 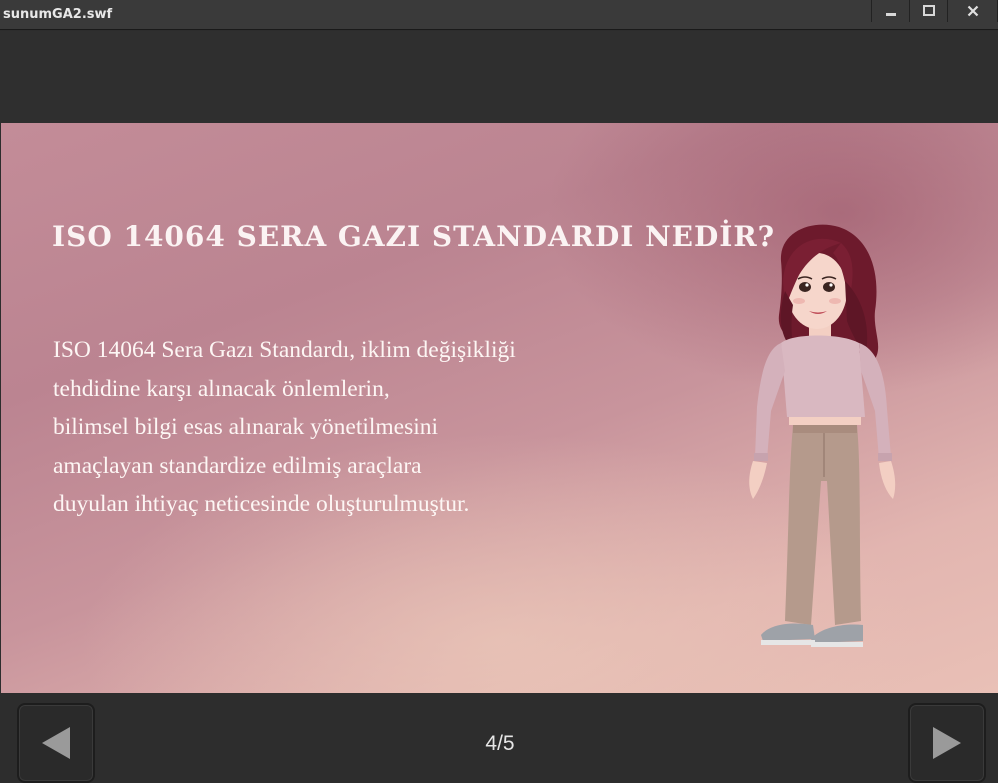 I want to click on minimize-button, so click(x=891, y=11).